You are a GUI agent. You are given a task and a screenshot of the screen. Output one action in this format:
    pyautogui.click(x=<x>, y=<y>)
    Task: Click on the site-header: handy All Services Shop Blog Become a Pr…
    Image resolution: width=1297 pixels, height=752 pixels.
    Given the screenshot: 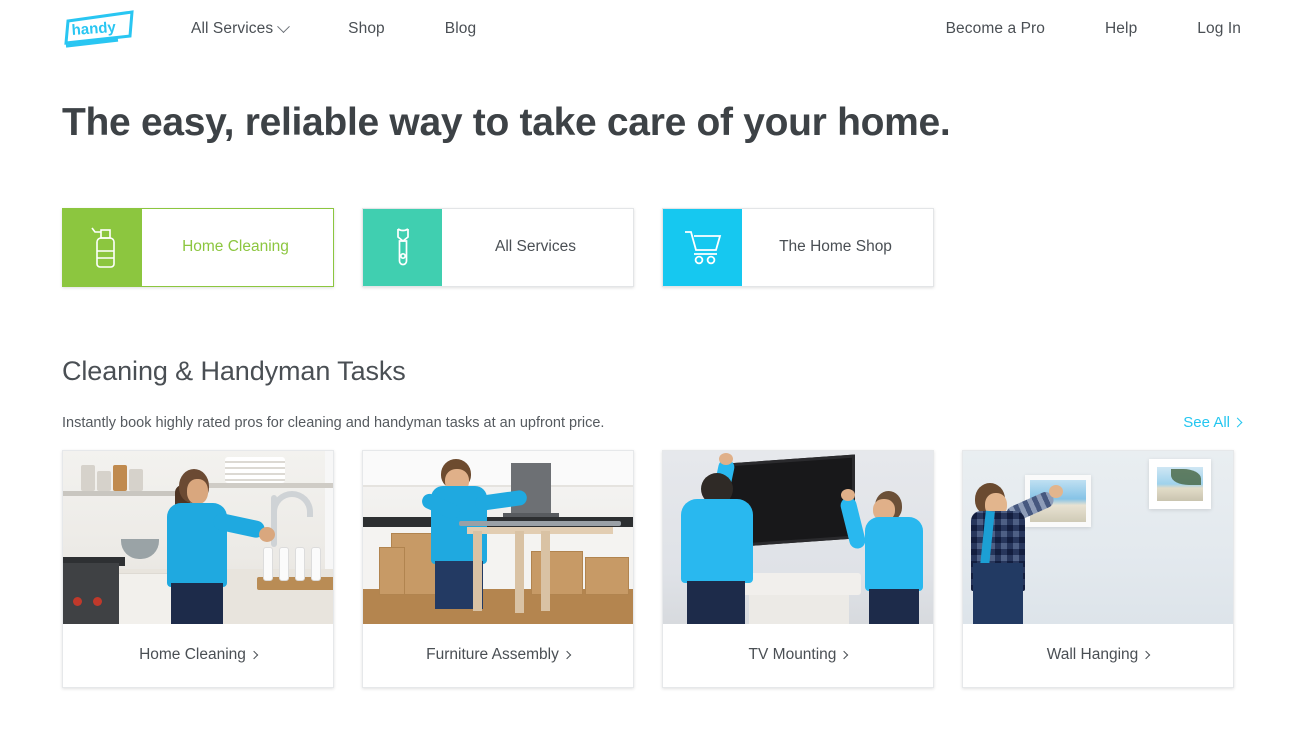 What is the action you would take?
    pyautogui.click(x=648, y=29)
    